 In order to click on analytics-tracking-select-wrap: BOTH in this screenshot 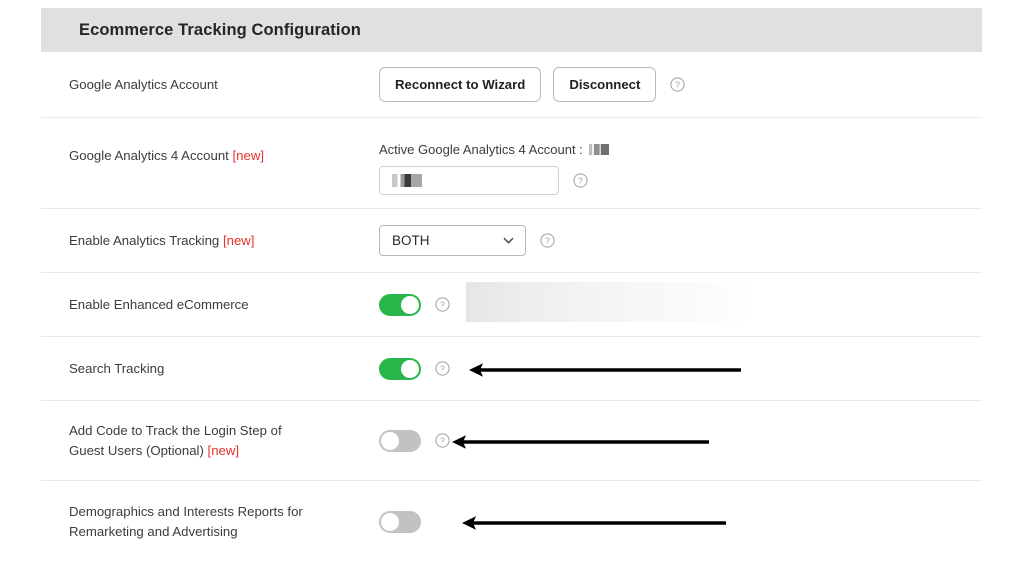, I will do `click(452, 240)`.